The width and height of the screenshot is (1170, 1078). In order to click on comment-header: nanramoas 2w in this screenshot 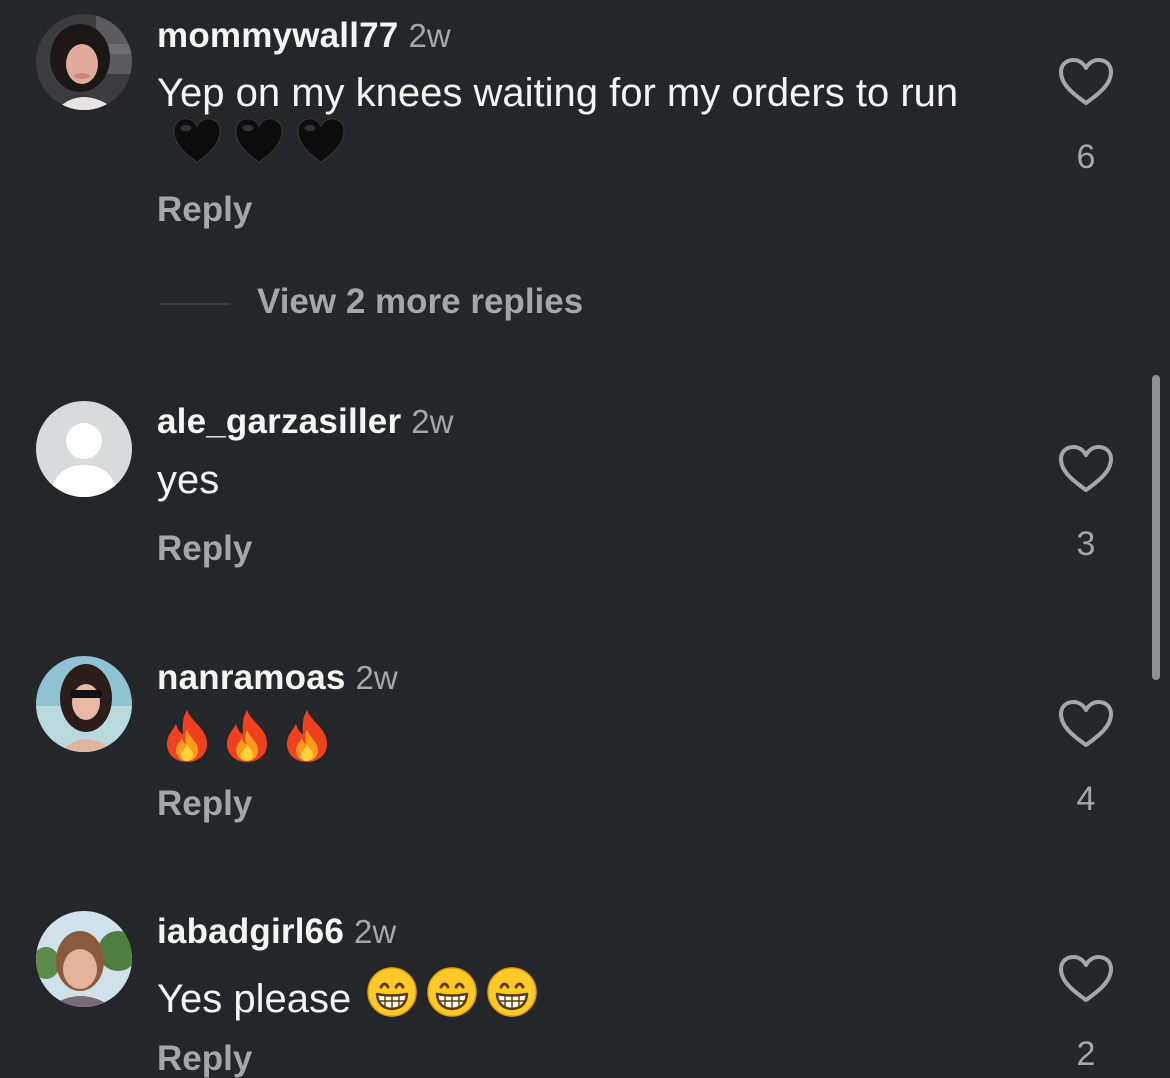, I will do `click(277, 677)`.